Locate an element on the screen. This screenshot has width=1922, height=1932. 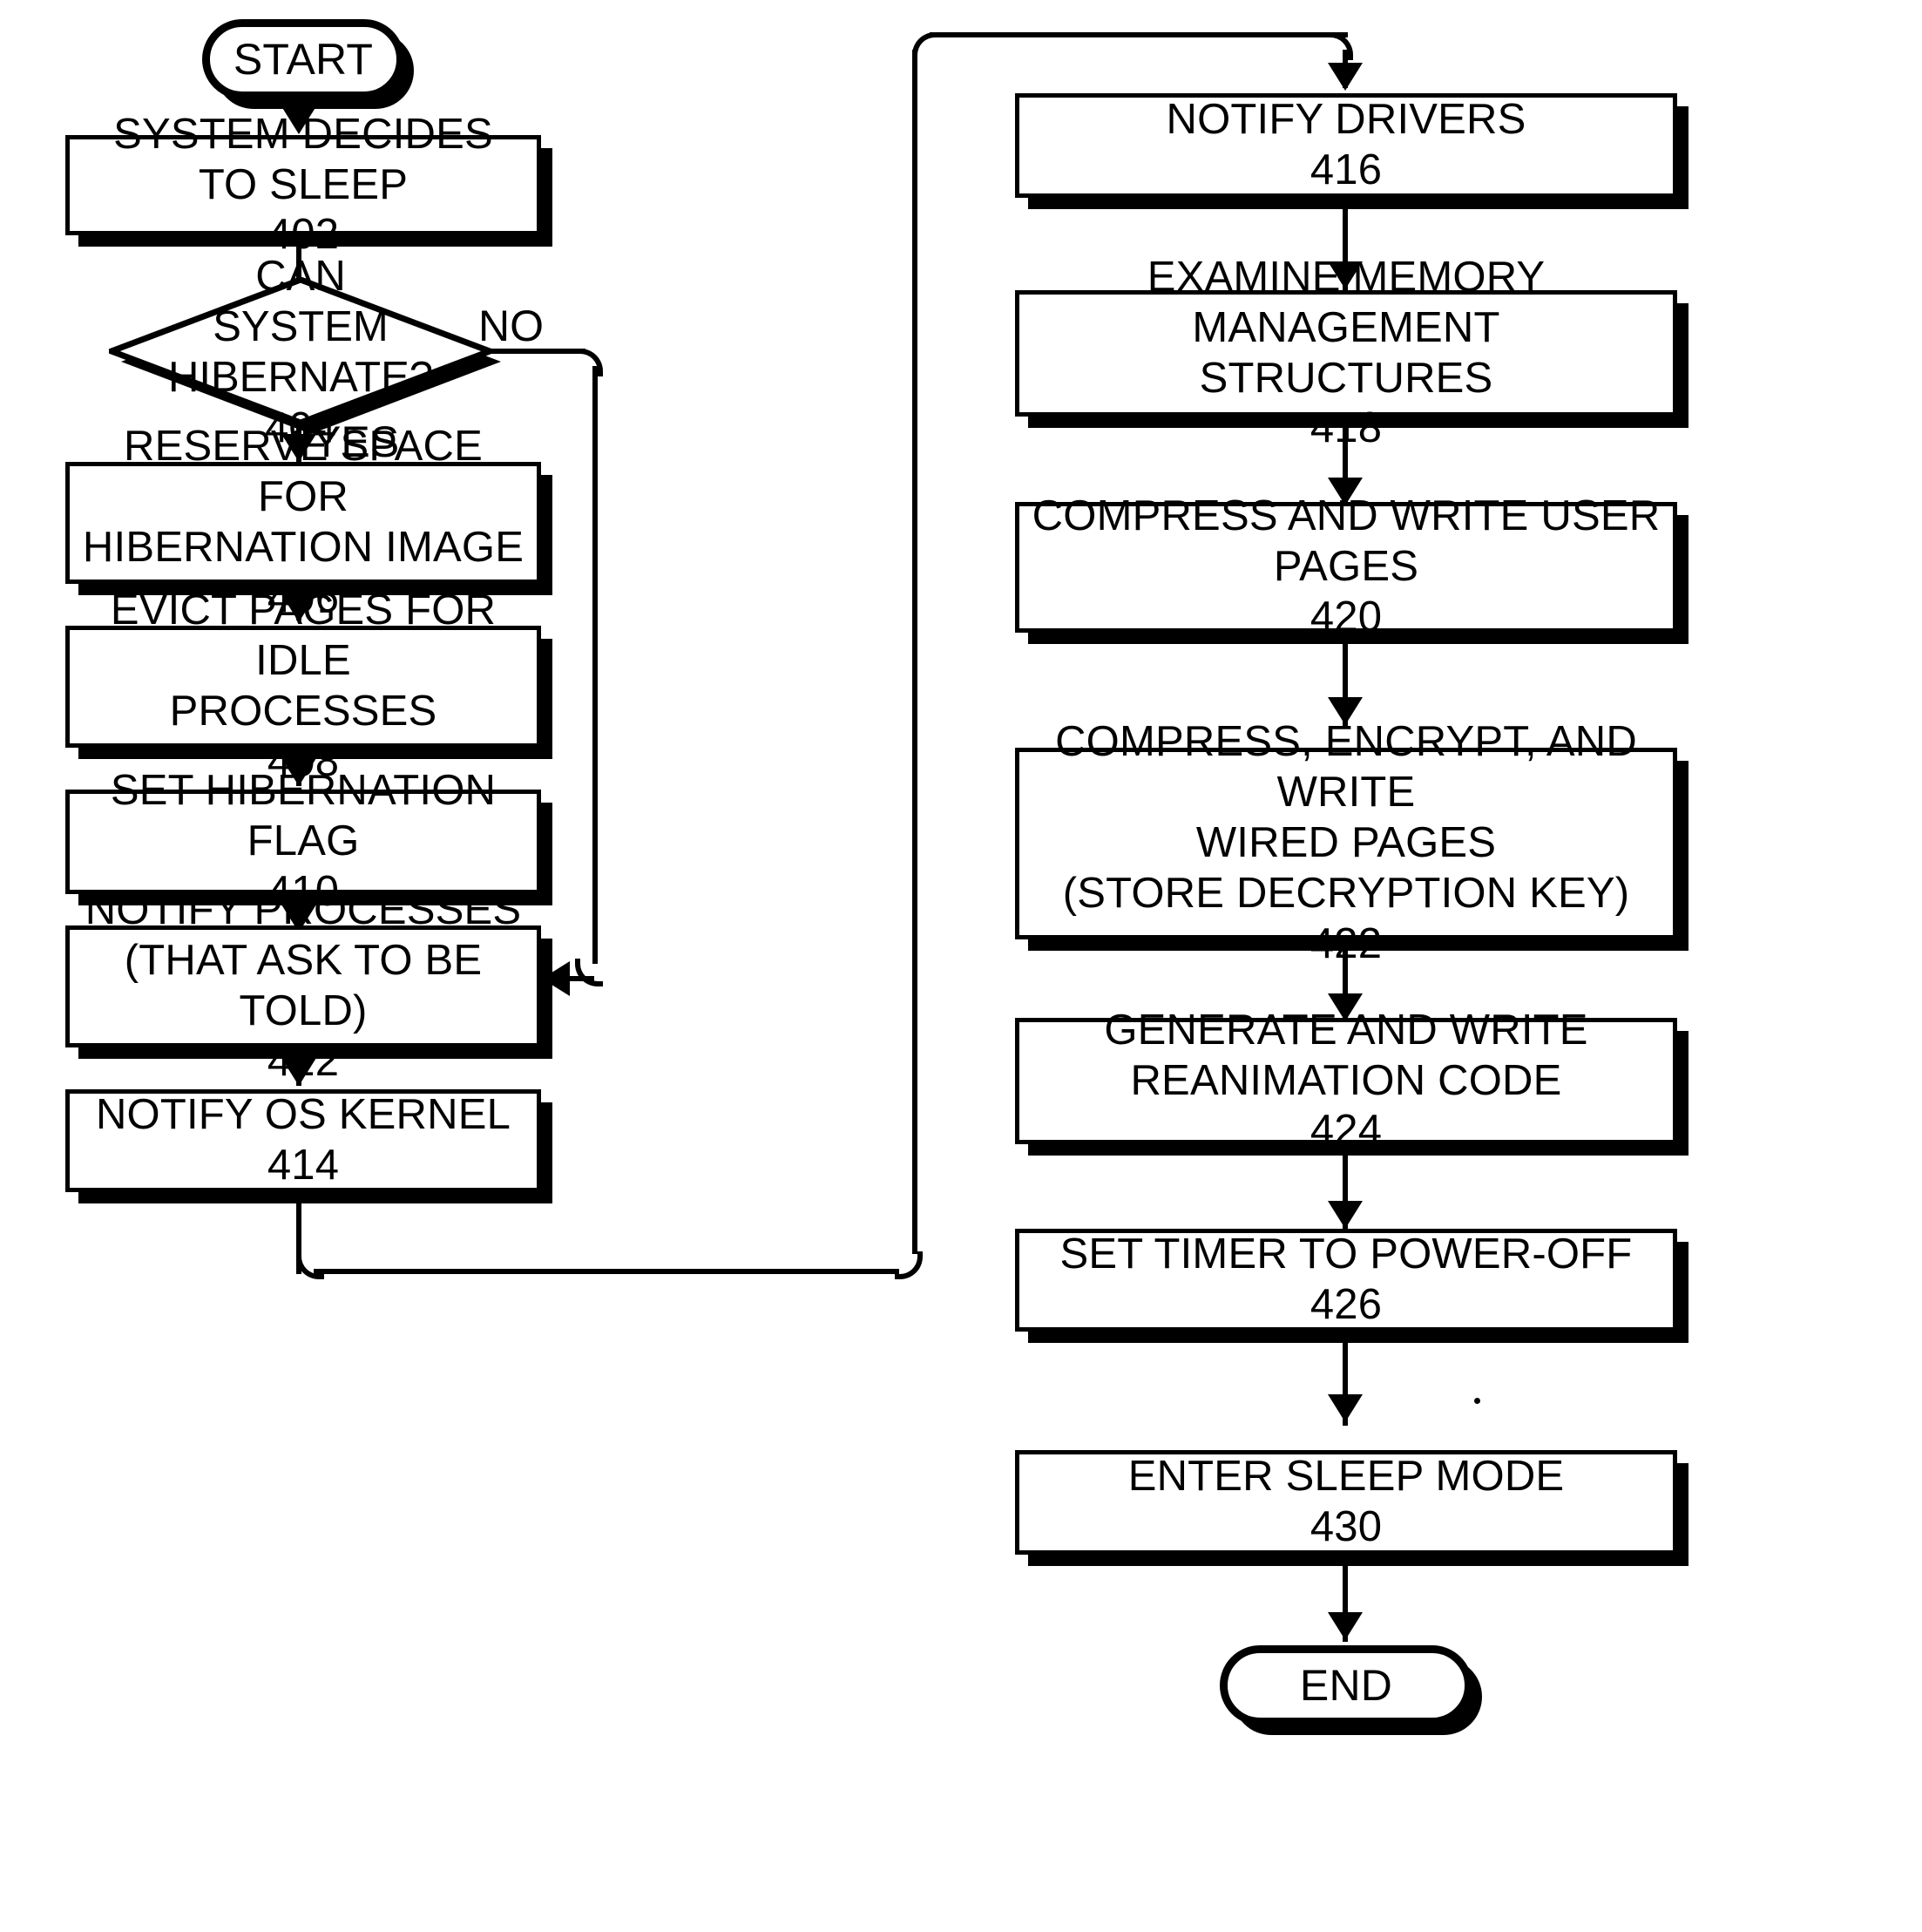
node-420: COMPRESS AND WRITE USER PAGES 420 is located at coordinates (1346, 567).